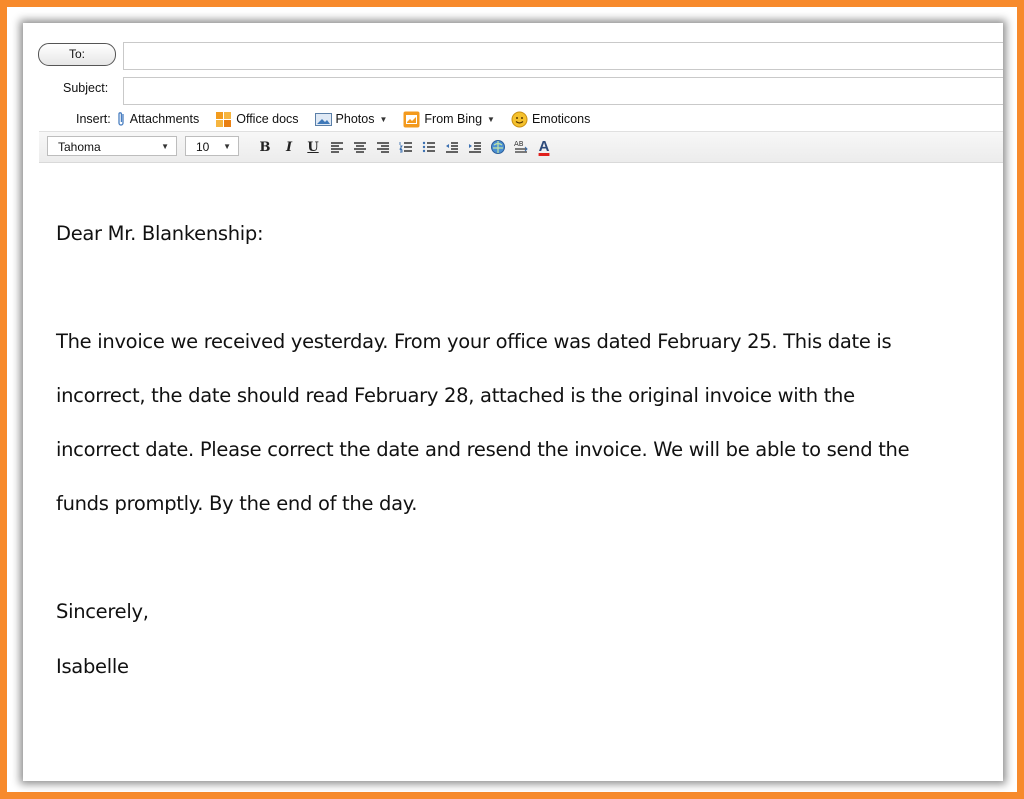 Image resolution: width=1024 pixels, height=799 pixels. I want to click on insert-photos: Photos ▼, so click(351, 119).